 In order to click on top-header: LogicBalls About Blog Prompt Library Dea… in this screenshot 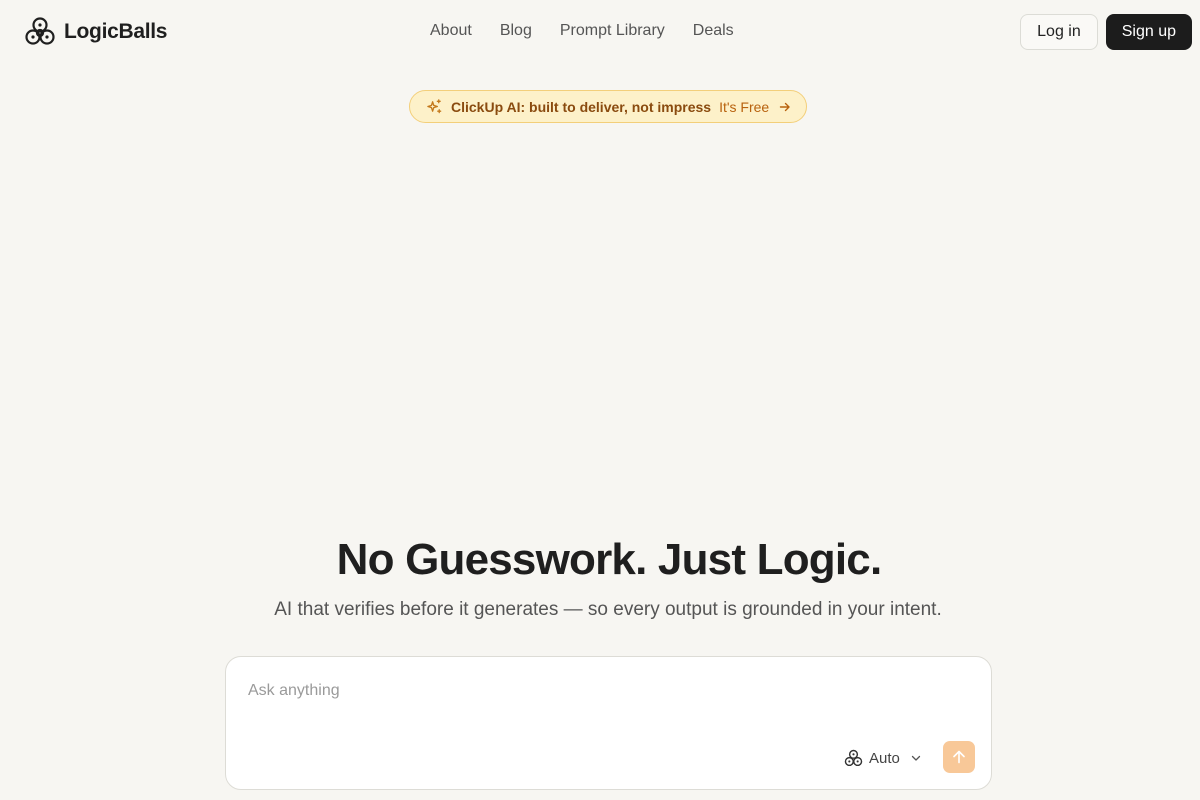, I will do `click(600, 32)`.